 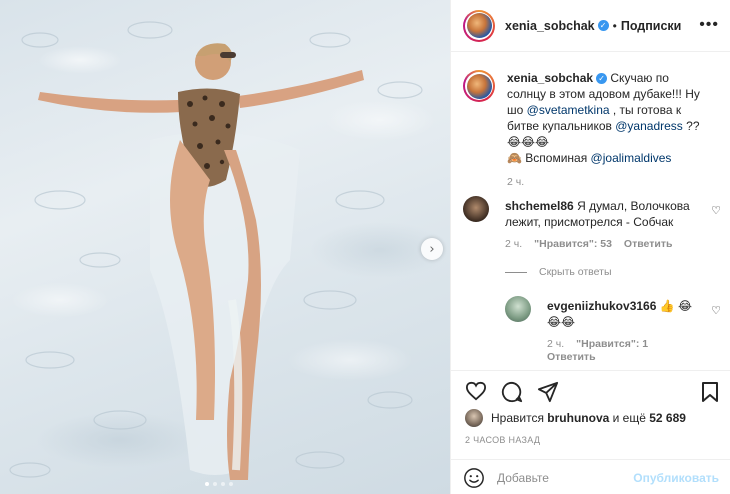 What do you see at coordinates (601, 306) in the screenshot?
I see `reply-username: evgeniizhukov3166` at bounding box center [601, 306].